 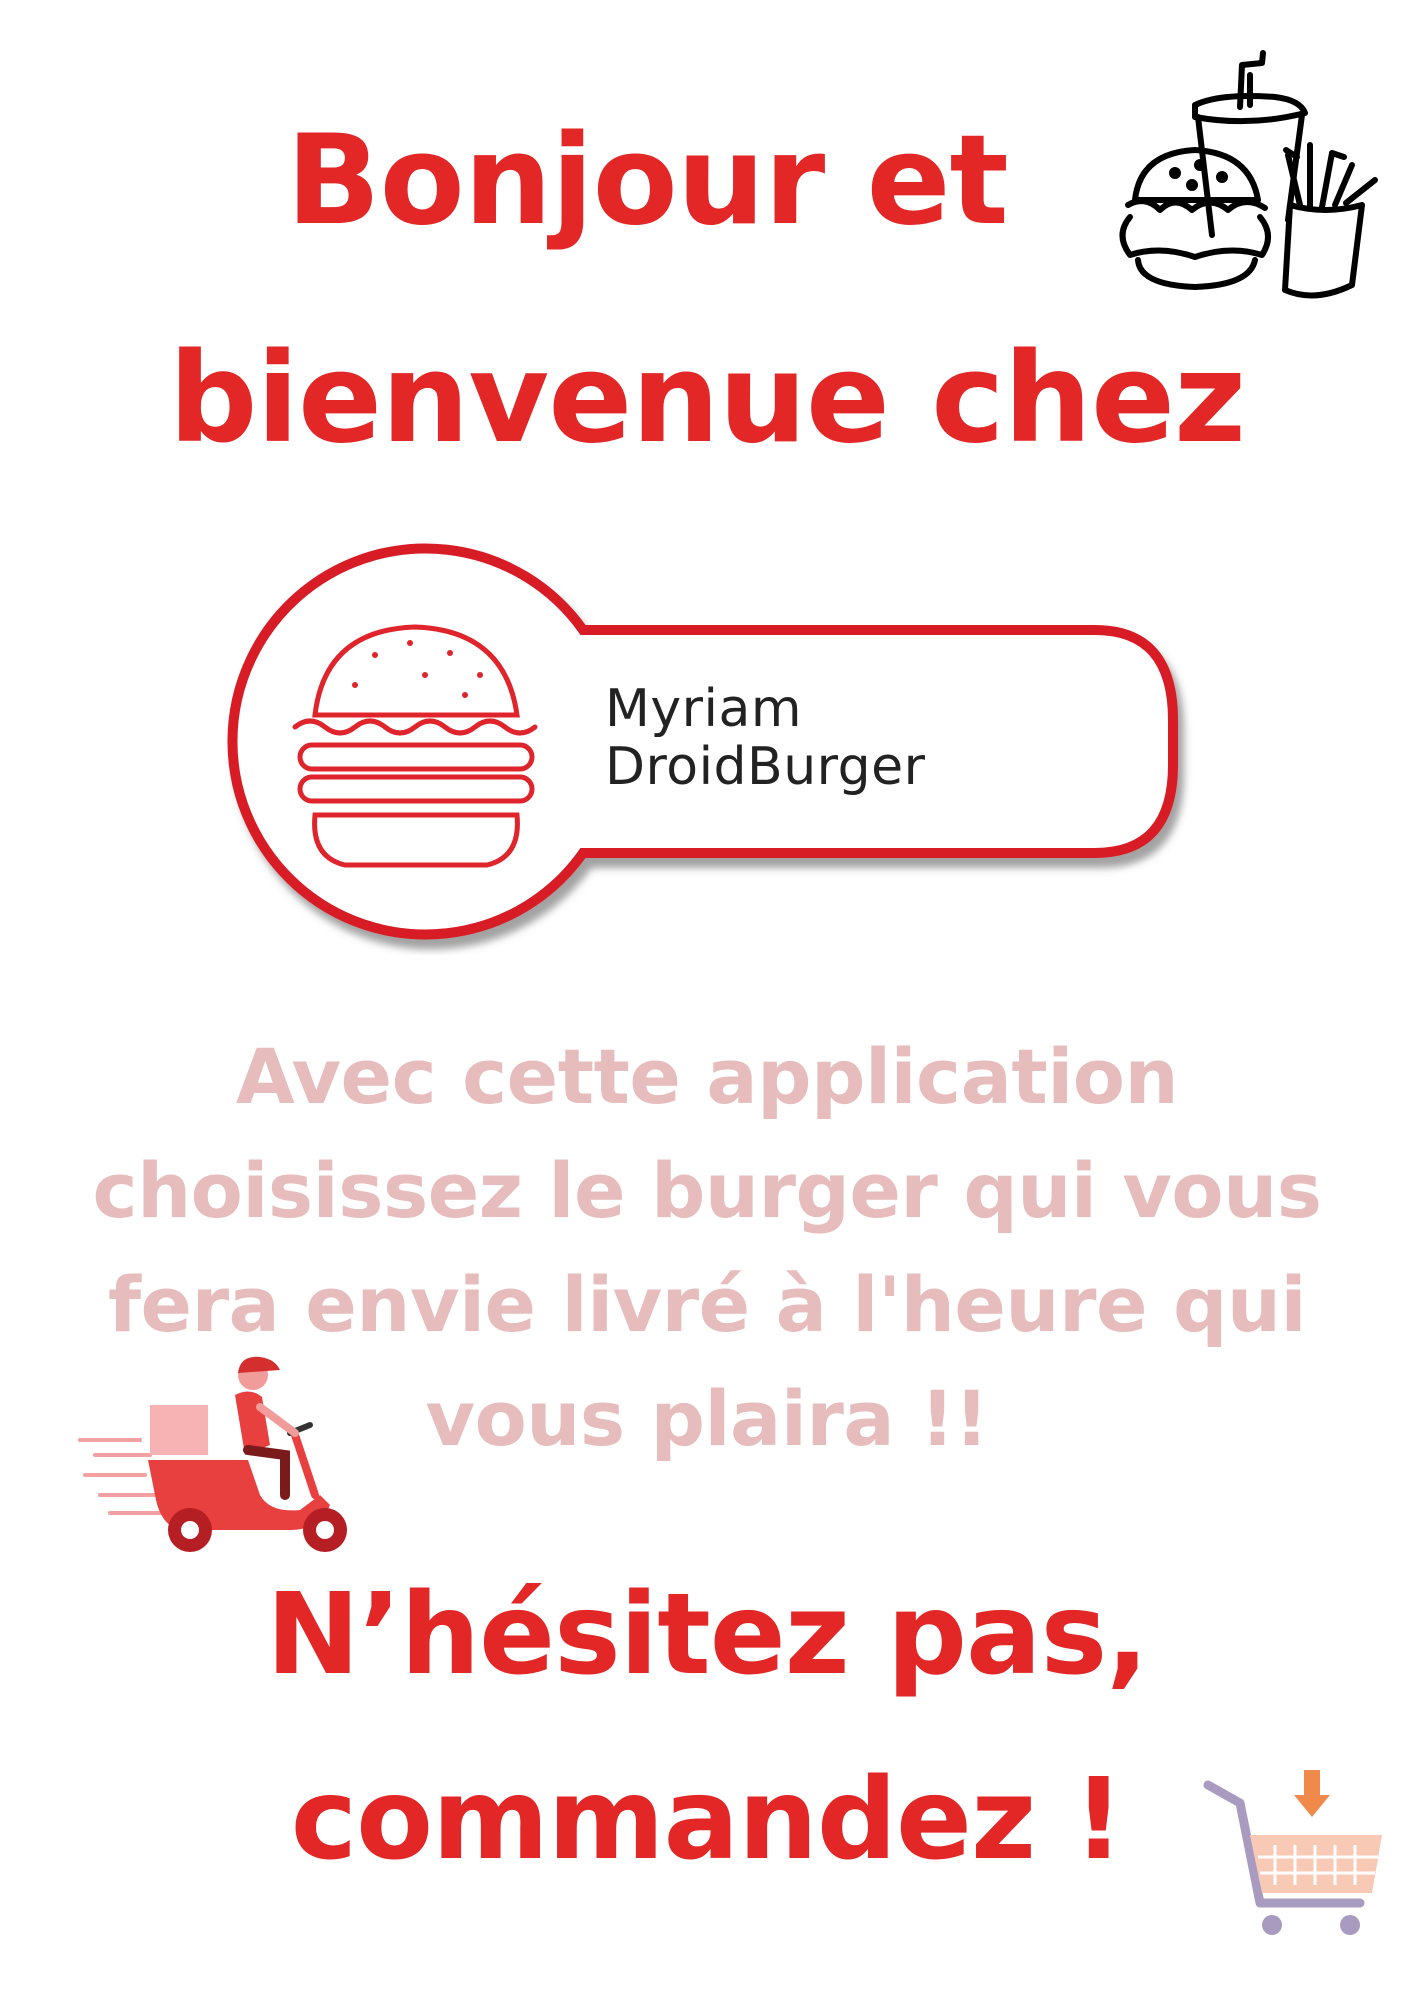 I want to click on cta-line1: N’hésitez pas,, so click(x=707, y=1635).